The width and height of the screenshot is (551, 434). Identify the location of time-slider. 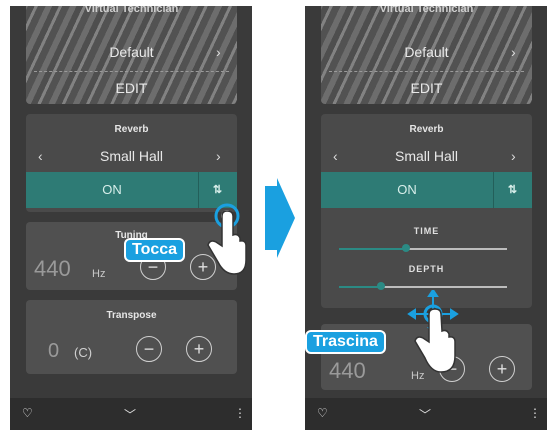
(423, 249).